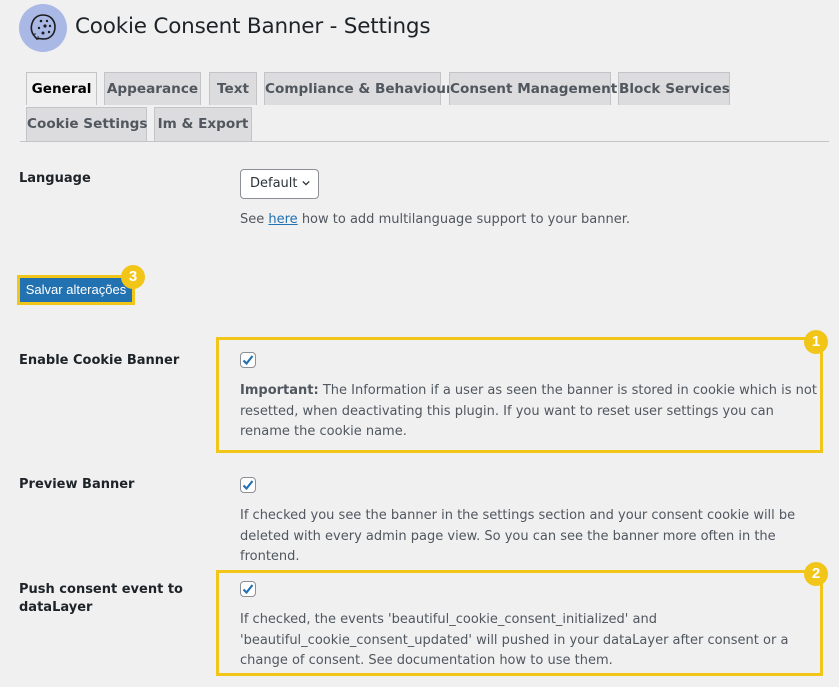 This screenshot has width=839, height=687. What do you see at coordinates (233, 88) in the screenshot?
I see `tab-text: Text` at bounding box center [233, 88].